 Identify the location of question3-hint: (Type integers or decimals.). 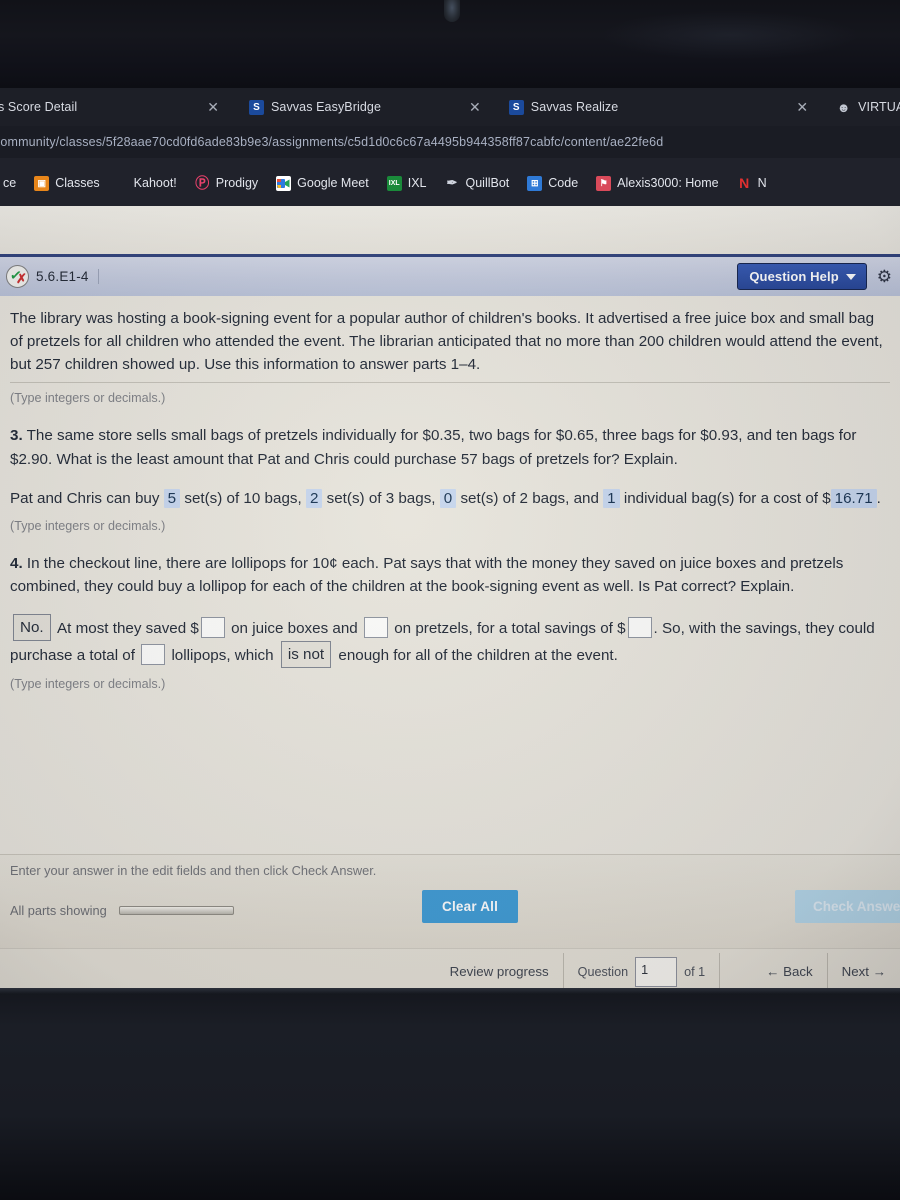
(88, 525).